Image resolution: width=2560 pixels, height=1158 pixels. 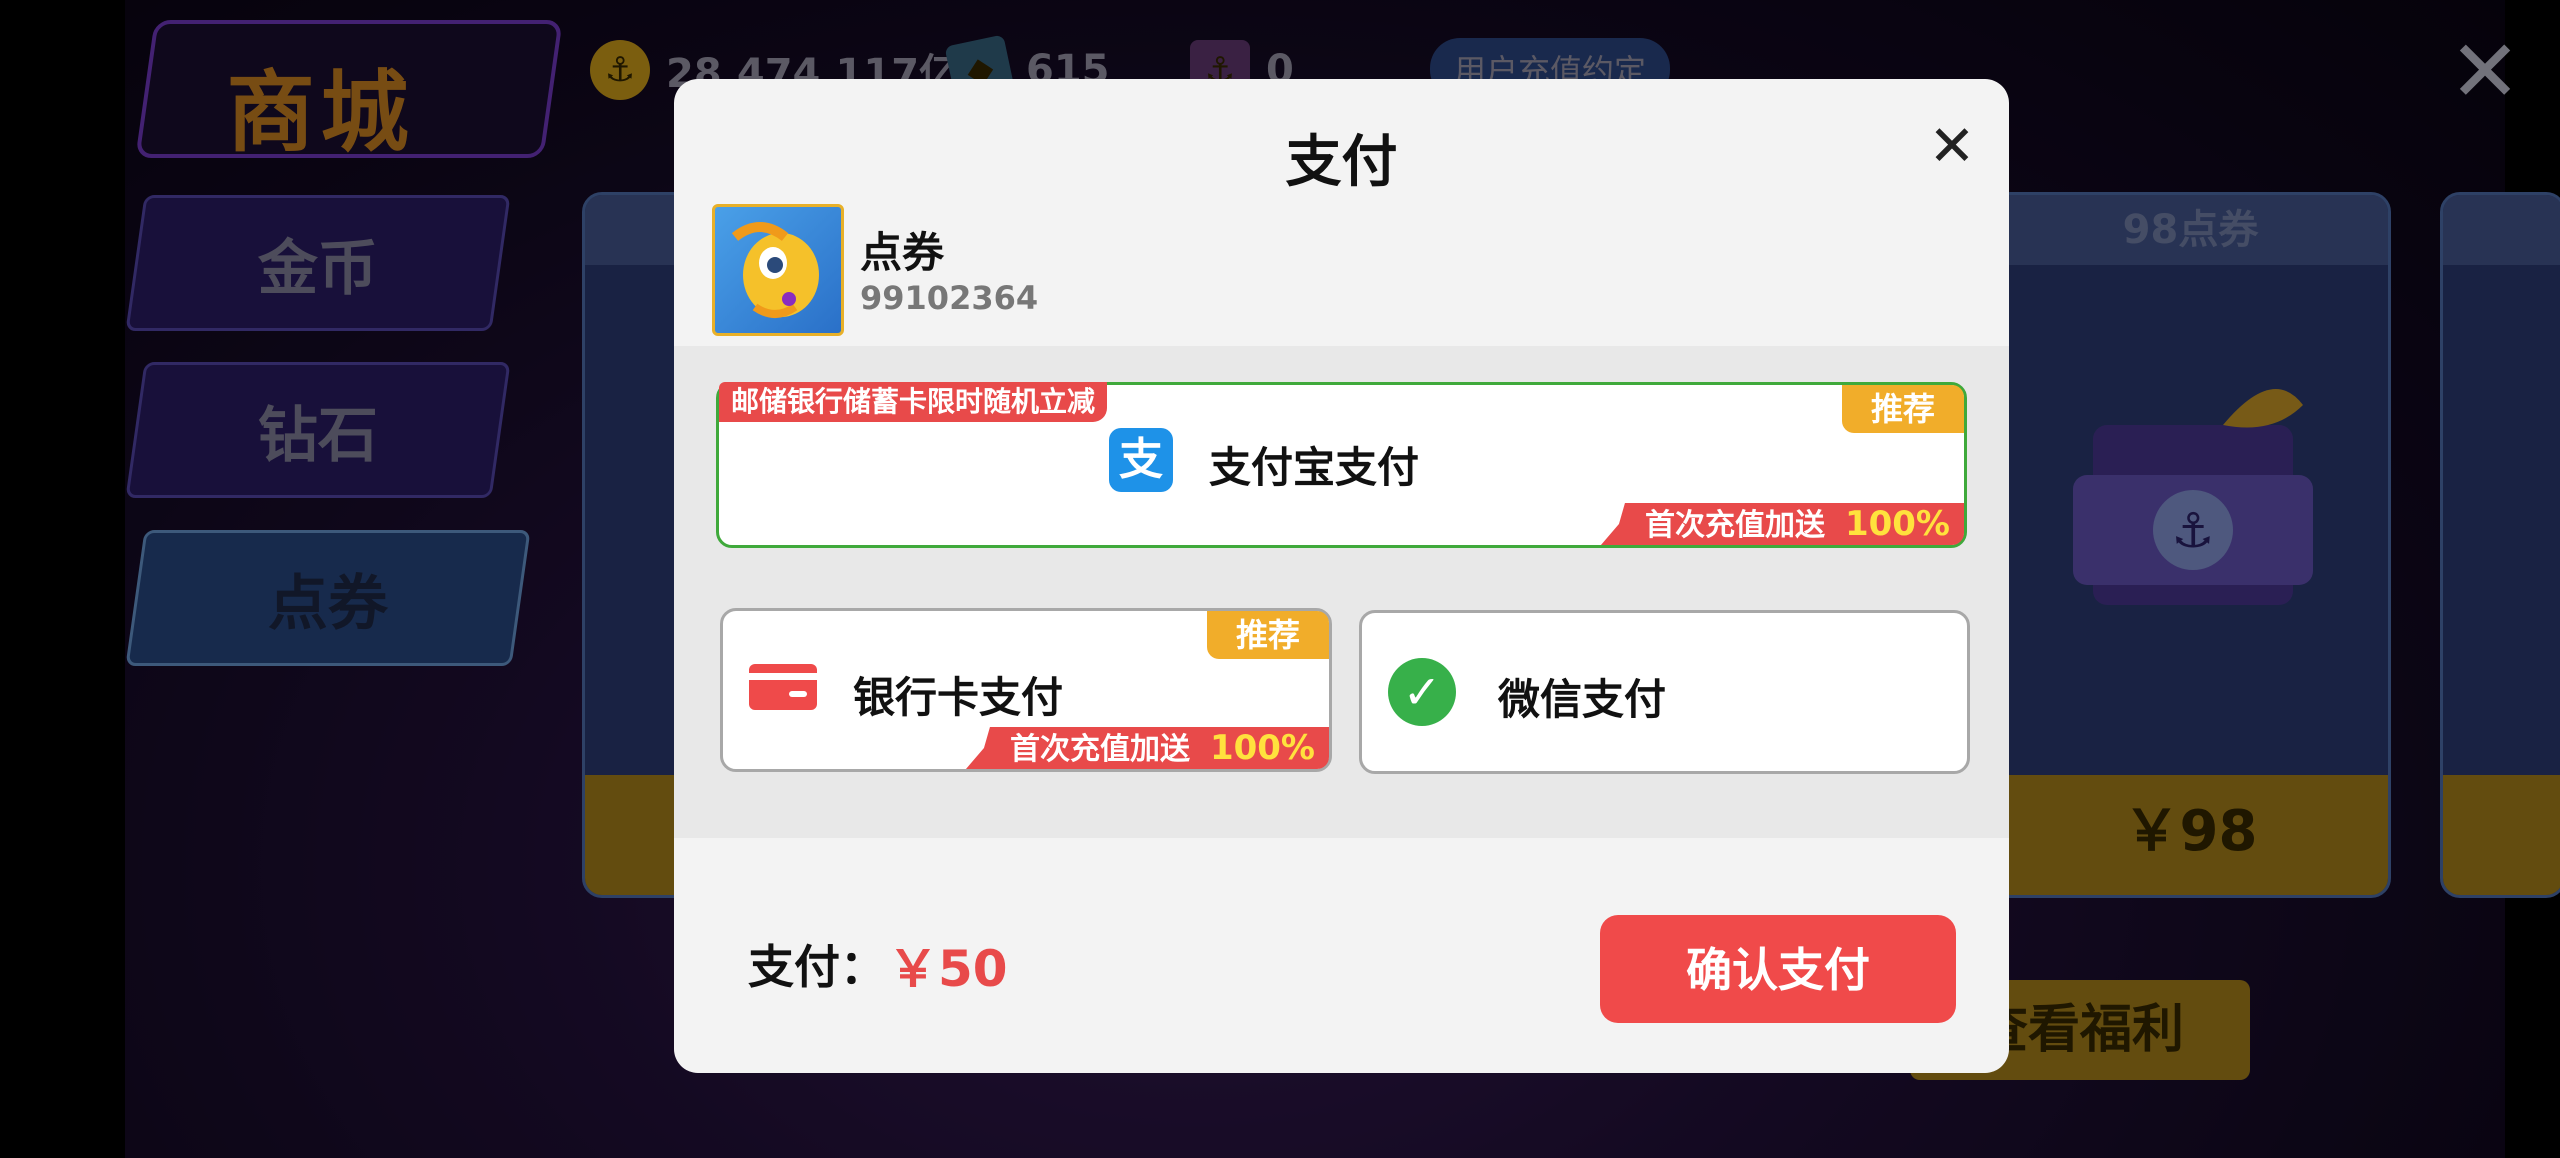 What do you see at coordinates (948, 969) in the screenshot?
I see `pay-amount: ￥50` at bounding box center [948, 969].